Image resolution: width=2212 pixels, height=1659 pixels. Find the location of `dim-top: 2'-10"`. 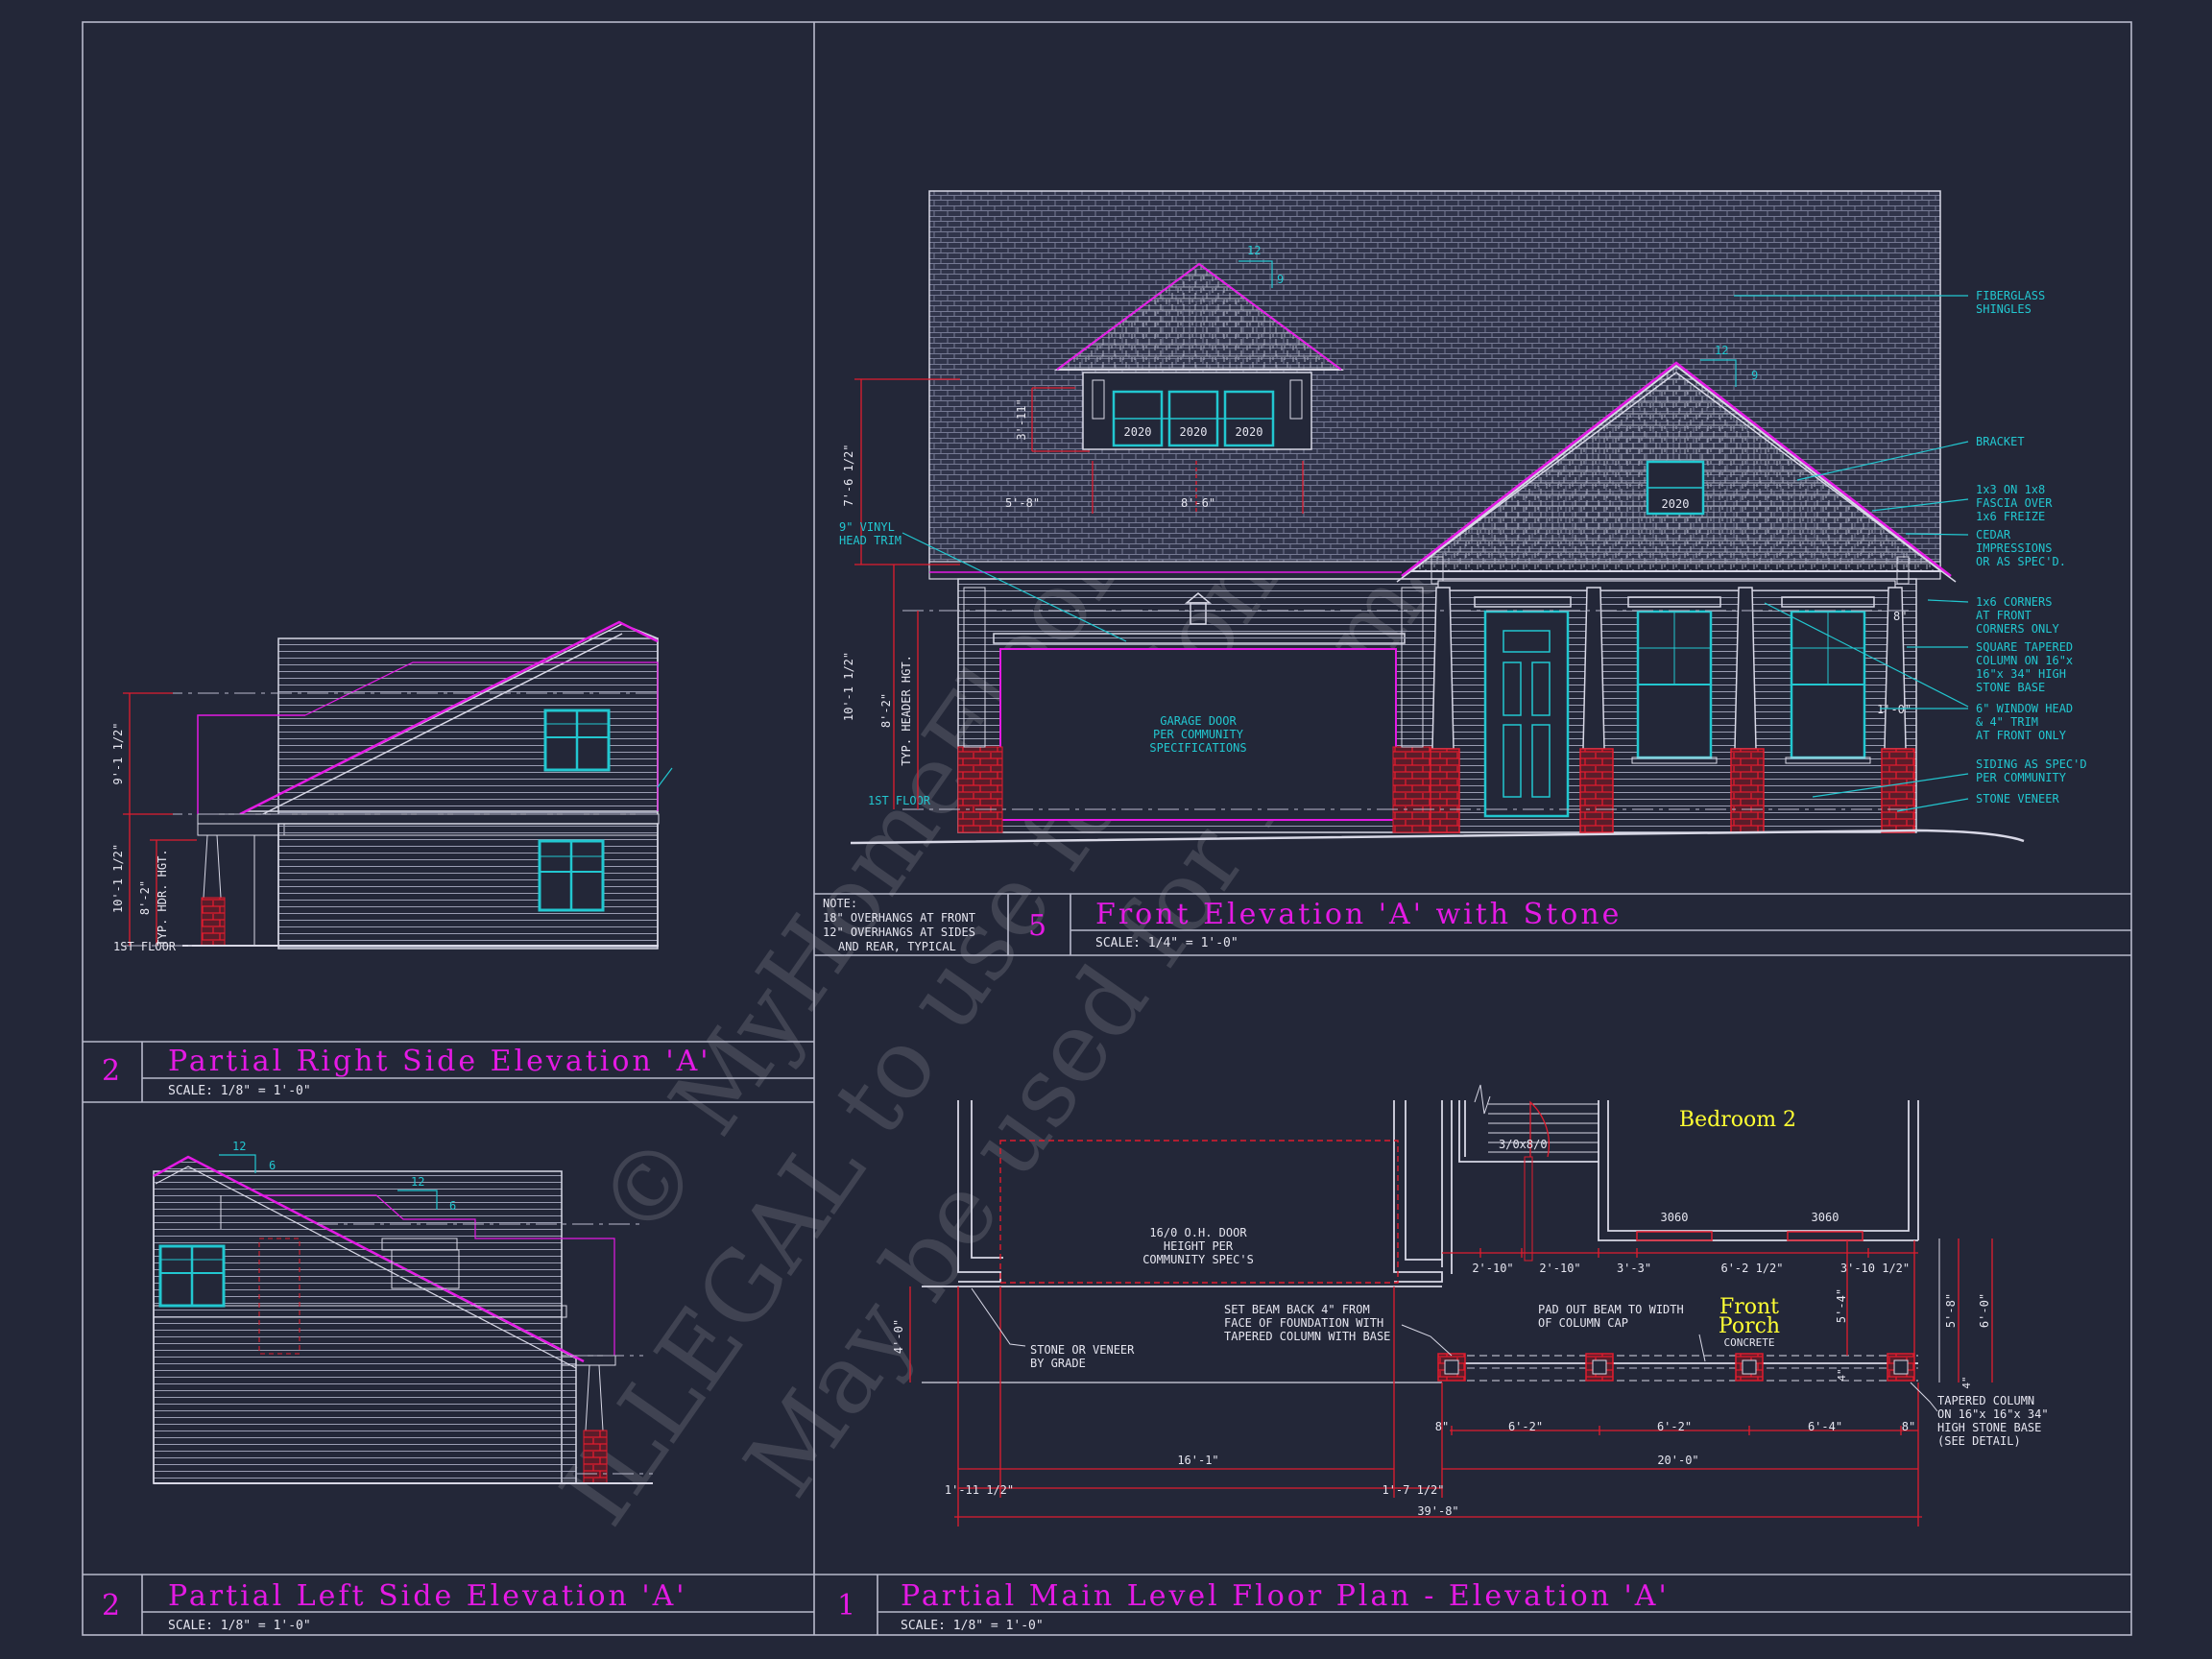

dim-top: 2'-10" is located at coordinates (1492, 1268).